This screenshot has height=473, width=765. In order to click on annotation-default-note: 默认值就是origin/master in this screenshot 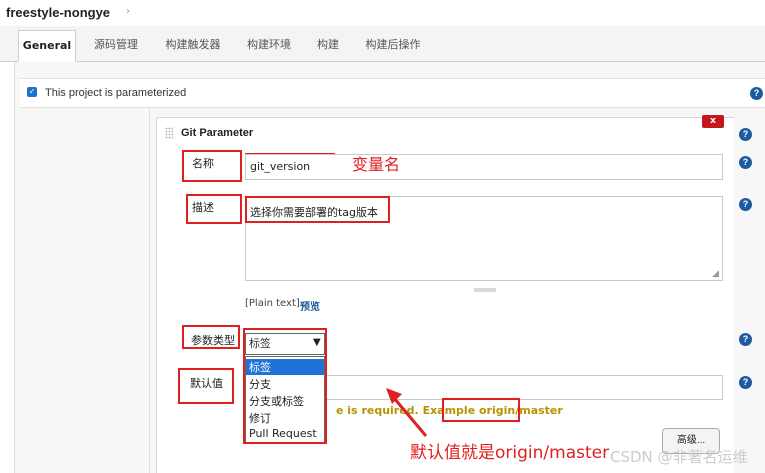, I will do `click(510, 453)`.